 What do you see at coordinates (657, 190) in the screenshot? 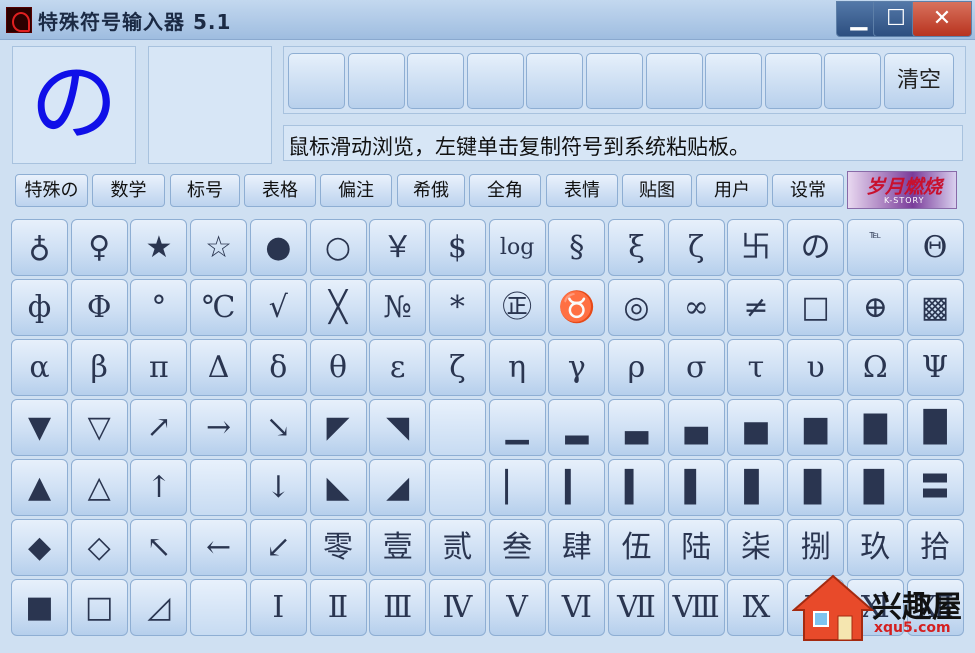
I see `tab-8: 贴图` at bounding box center [657, 190].